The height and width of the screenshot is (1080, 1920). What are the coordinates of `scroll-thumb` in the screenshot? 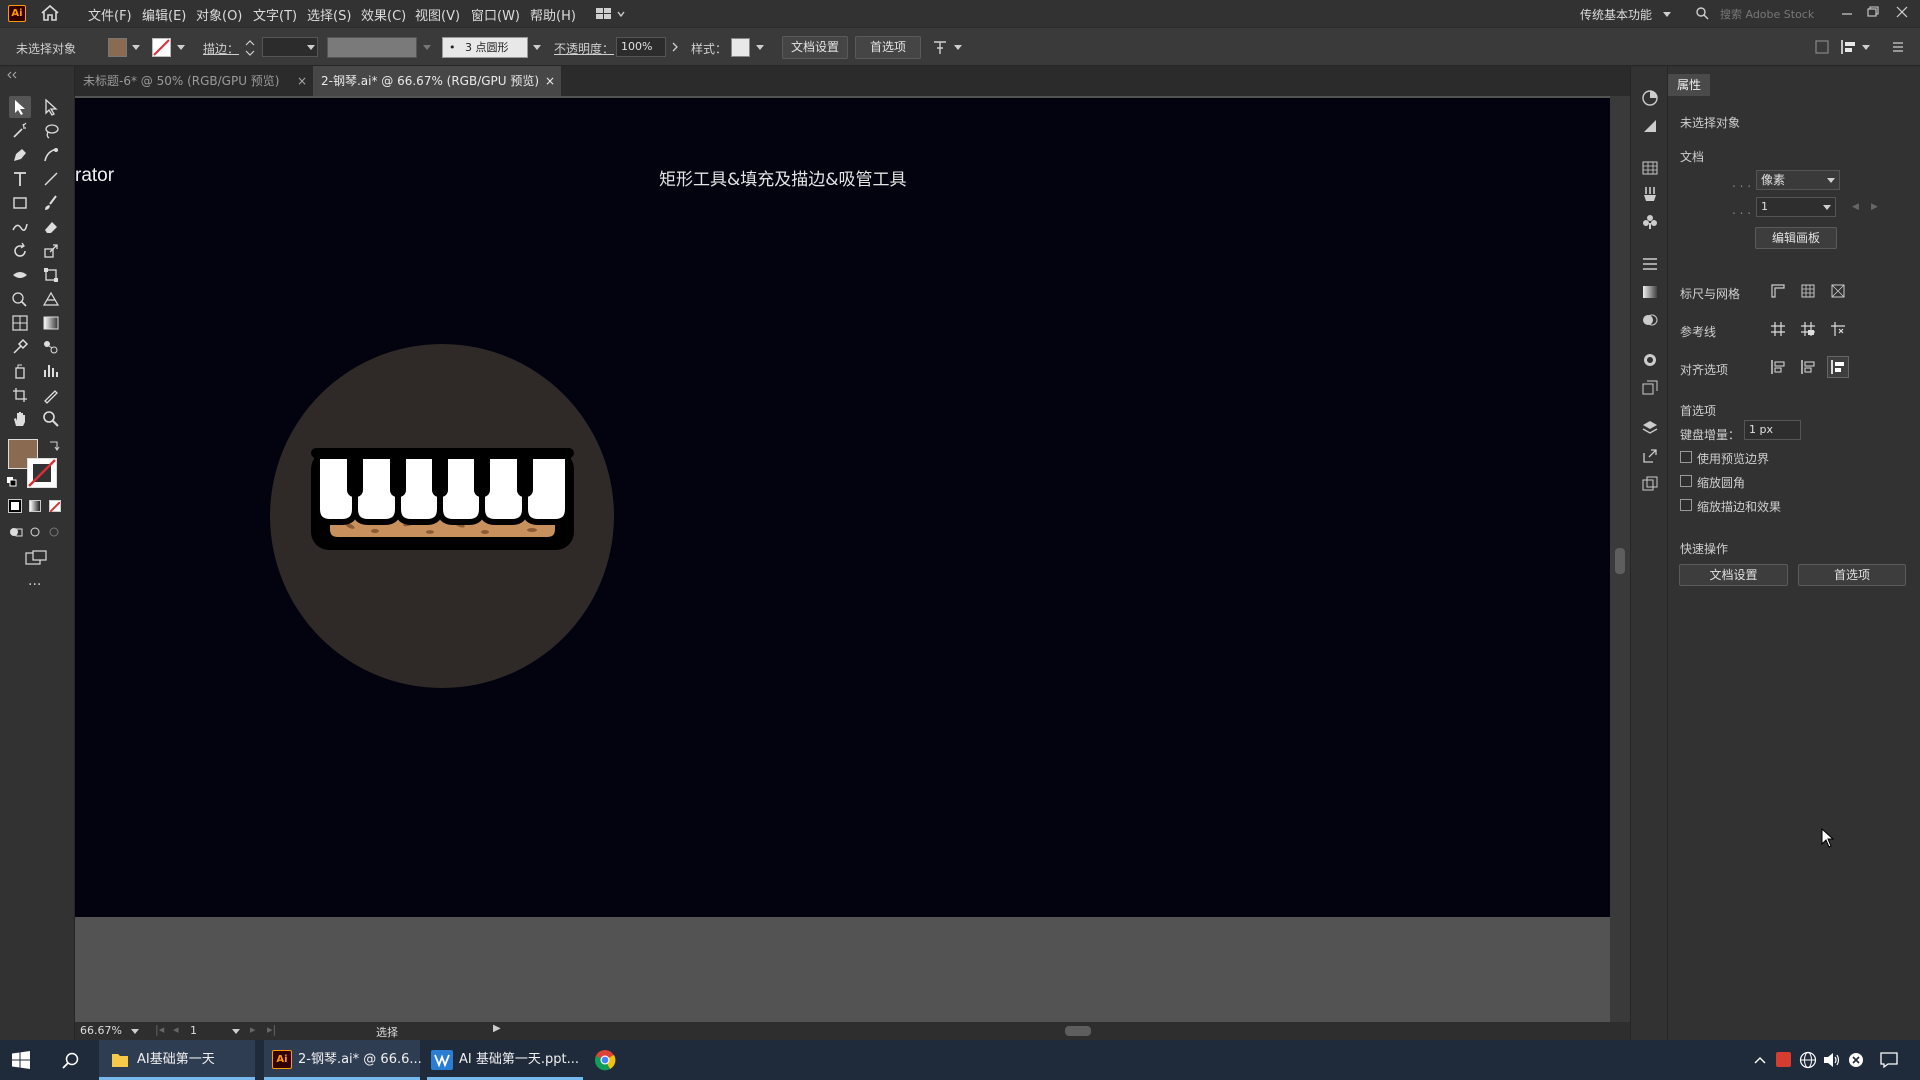 It's located at (1078, 1031).